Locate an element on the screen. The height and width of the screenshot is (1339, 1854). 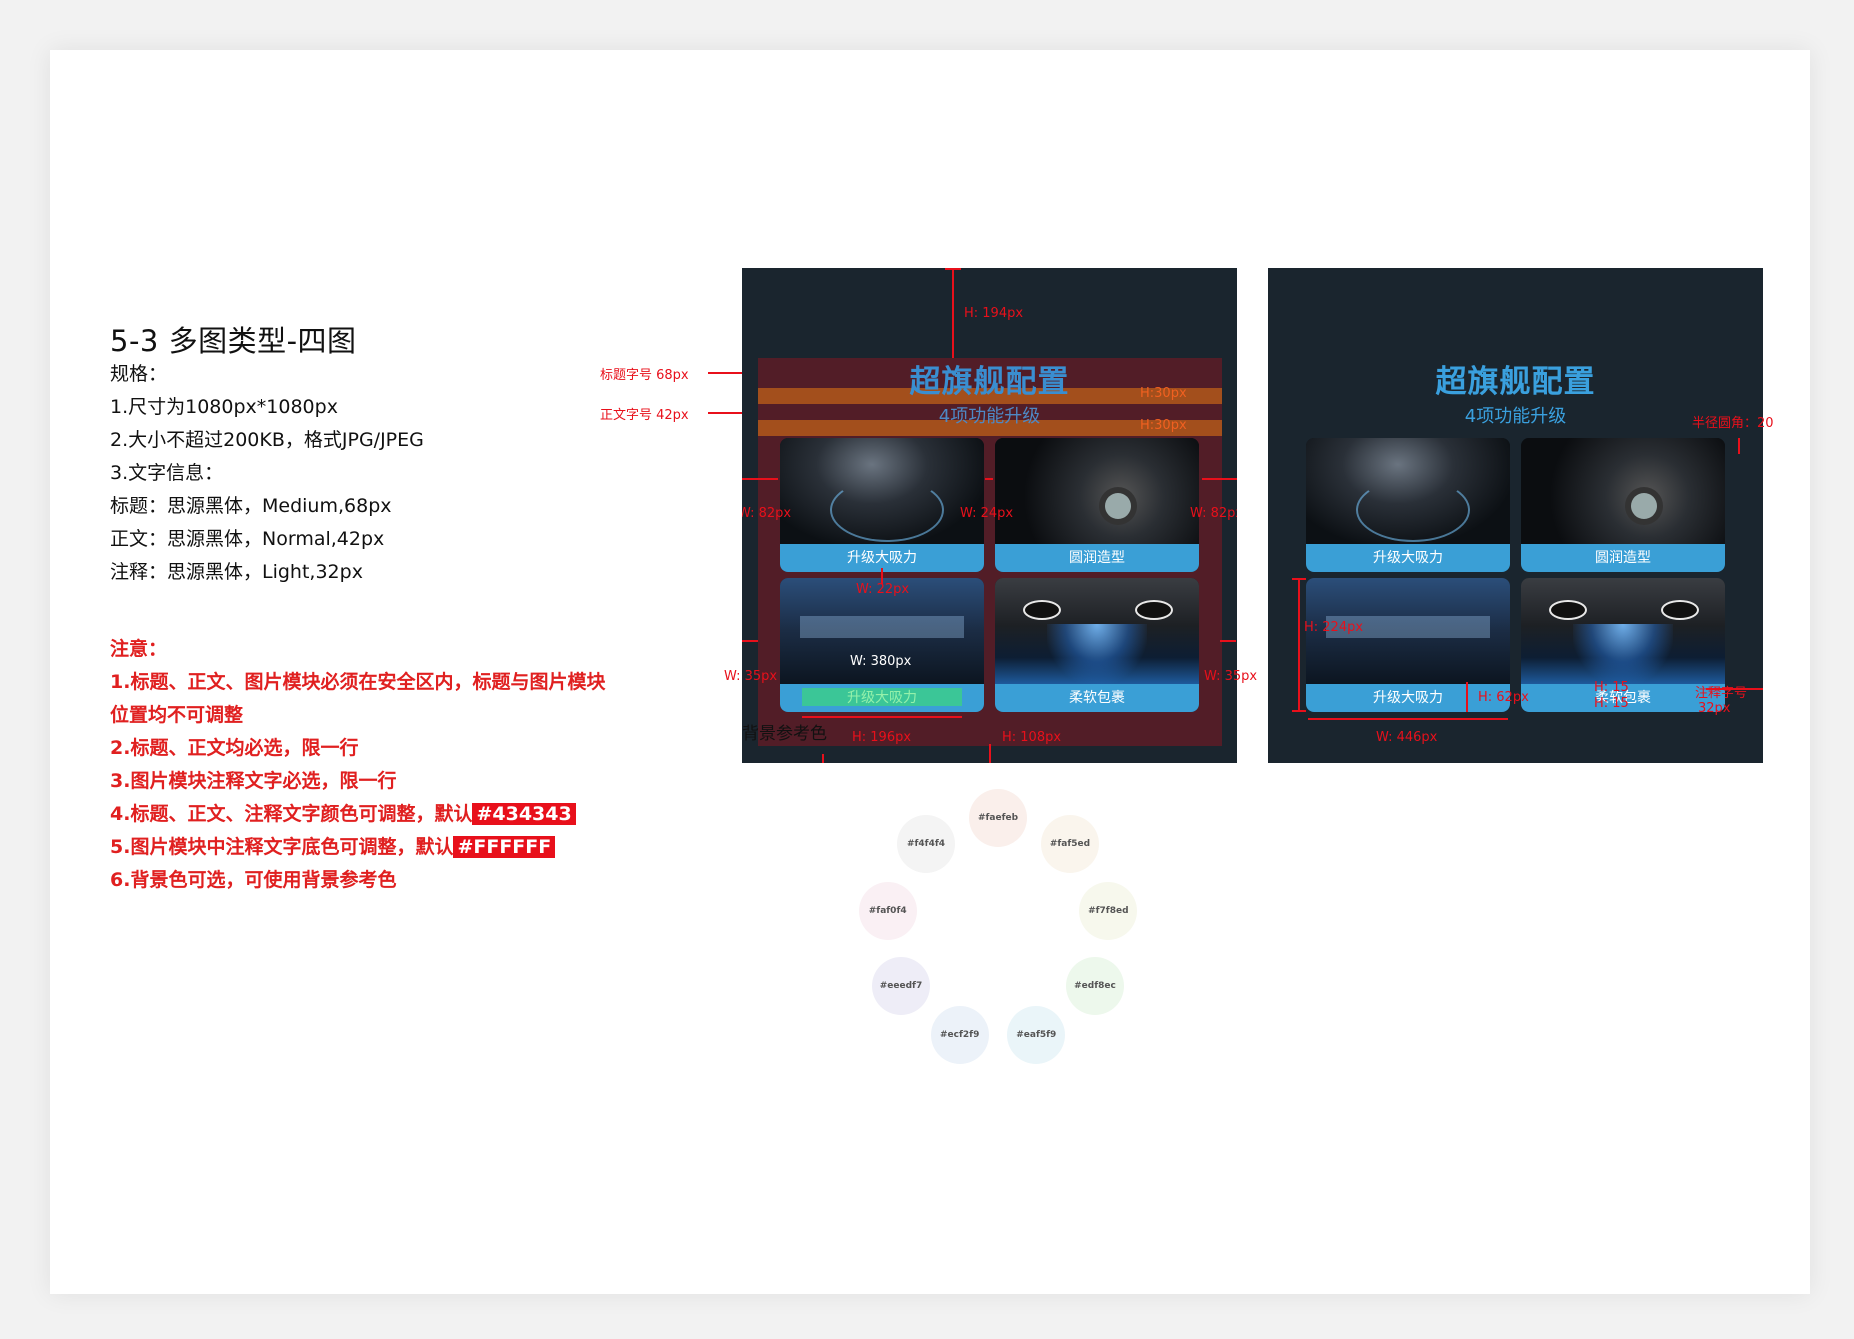
bg-color-swatch: #f4f4f4 is located at coordinates (926, 844).